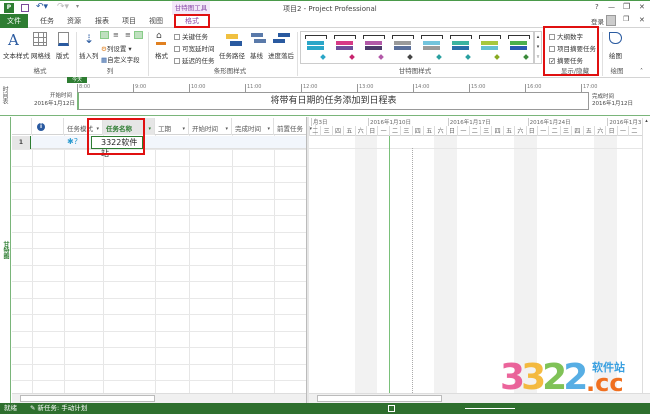  I want to click on avatar, so click(611, 20).